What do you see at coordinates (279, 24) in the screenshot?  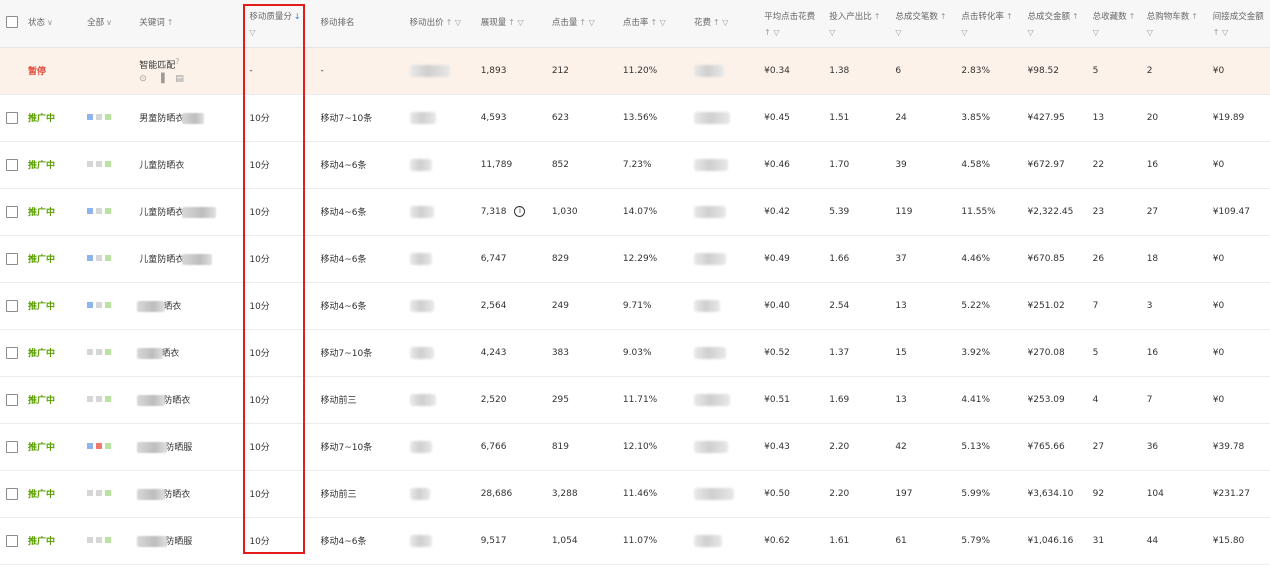 I see `col-mobile-quality: 移动质量分 ↓ ▽` at bounding box center [279, 24].